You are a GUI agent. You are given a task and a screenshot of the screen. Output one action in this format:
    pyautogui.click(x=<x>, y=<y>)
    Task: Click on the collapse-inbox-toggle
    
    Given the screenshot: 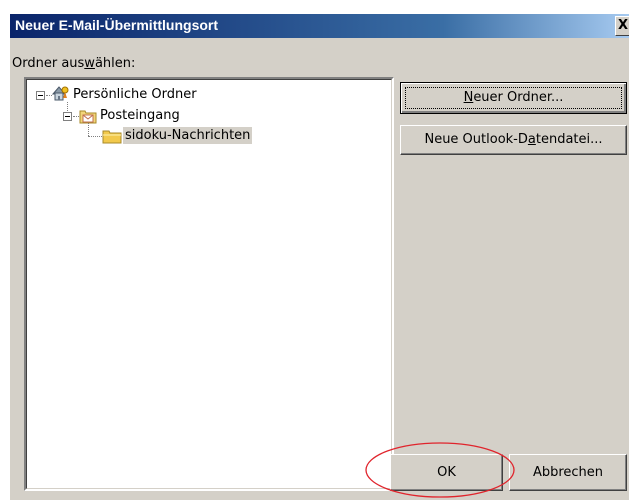 What is the action you would take?
    pyautogui.click(x=67, y=116)
    